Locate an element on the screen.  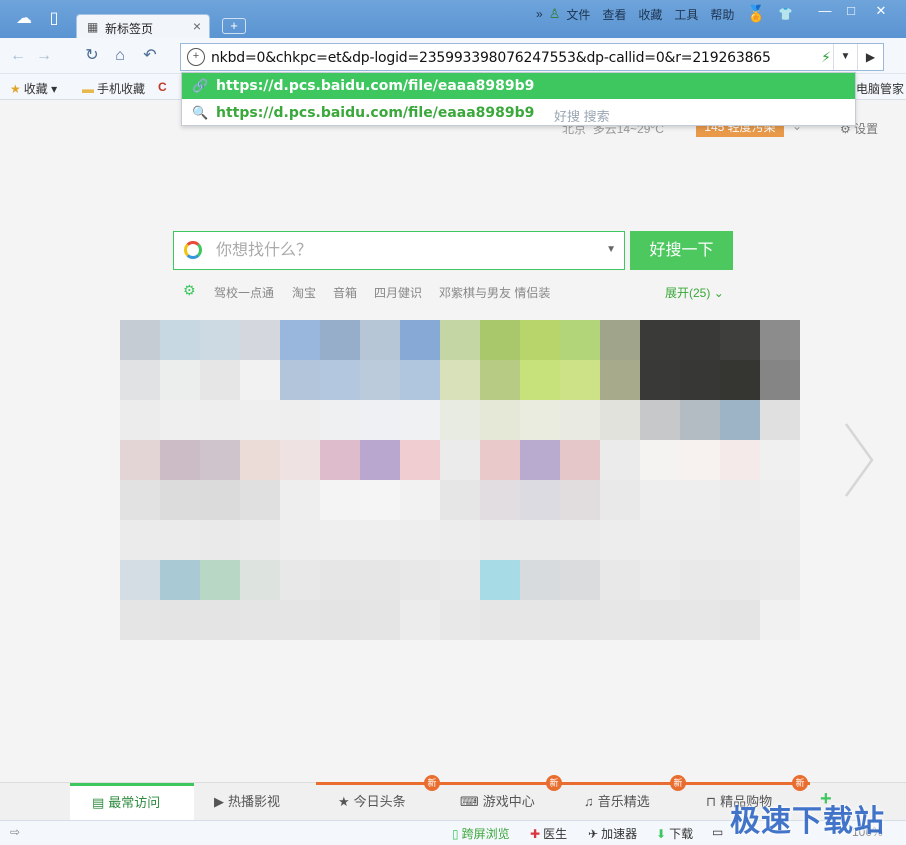
sidebar-toggle-icon: ⇨ is located at coordinates (15, 832).